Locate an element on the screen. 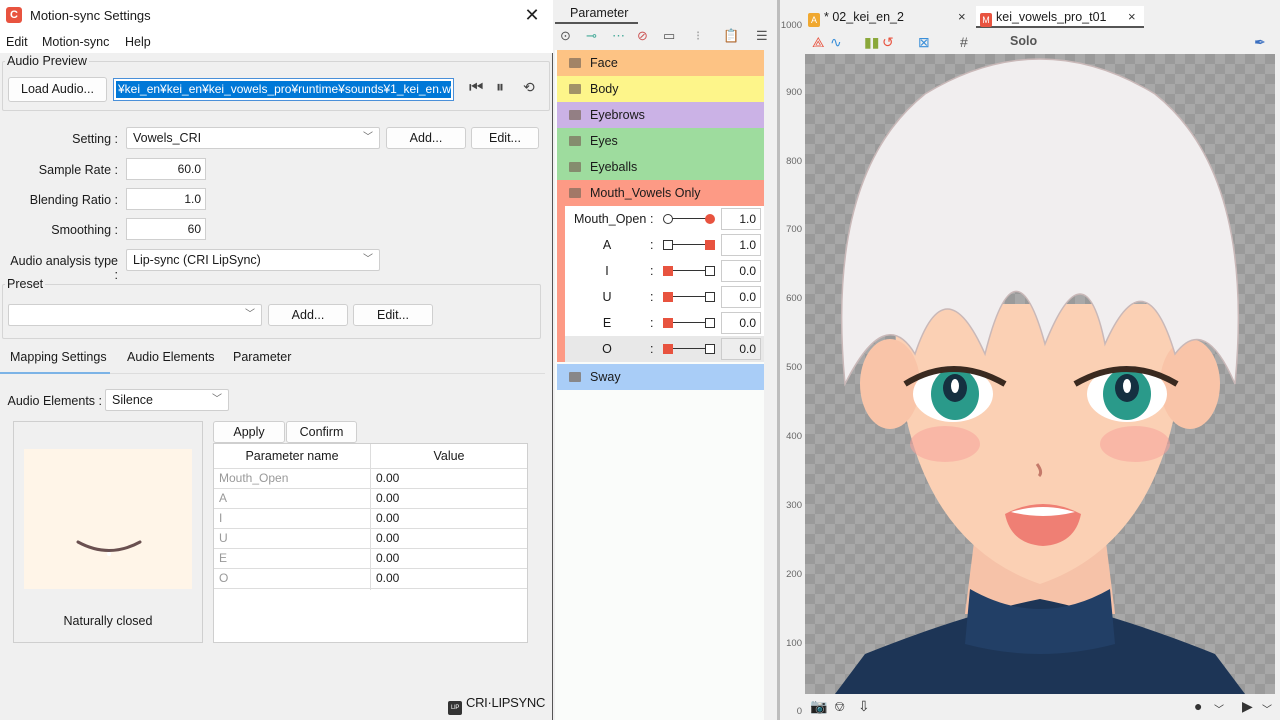  reset-icon: ↺ is located at coordinates (888, 42).